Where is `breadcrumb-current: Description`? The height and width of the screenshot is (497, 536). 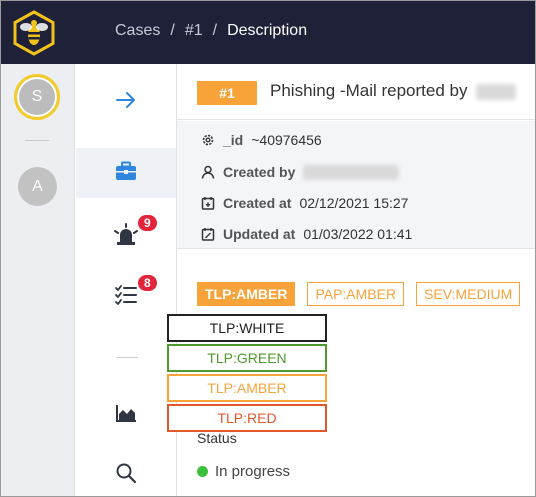 breadcrumb-current: Description is located at coordinates (267, 30).